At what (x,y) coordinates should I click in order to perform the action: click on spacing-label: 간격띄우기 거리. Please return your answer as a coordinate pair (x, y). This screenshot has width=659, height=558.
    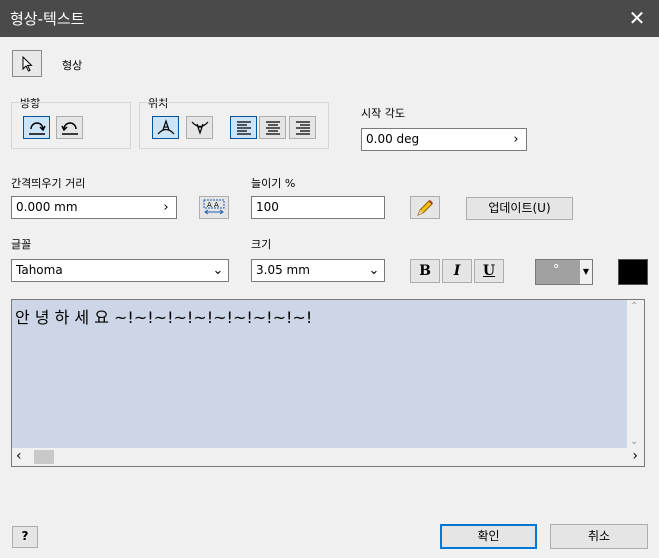
    Looking at the image, I should click on (48, 183).